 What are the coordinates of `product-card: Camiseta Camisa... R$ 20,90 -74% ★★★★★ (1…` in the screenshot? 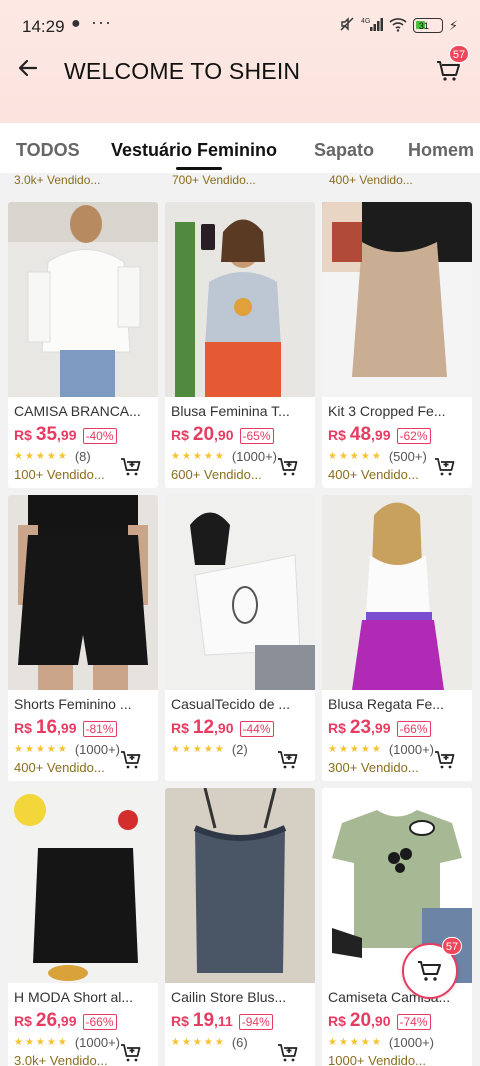 It's located at (397, 927).